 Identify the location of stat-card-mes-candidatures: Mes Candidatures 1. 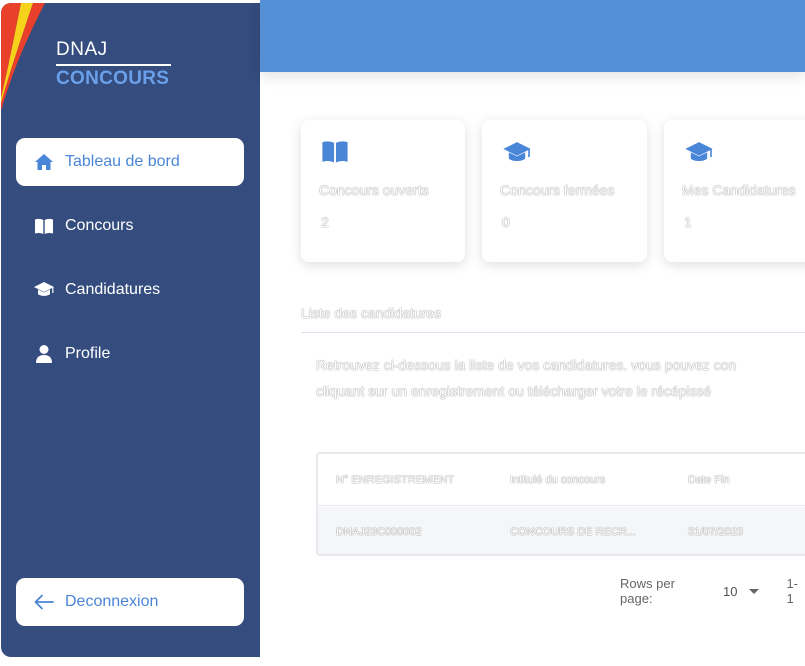
(734, 191).